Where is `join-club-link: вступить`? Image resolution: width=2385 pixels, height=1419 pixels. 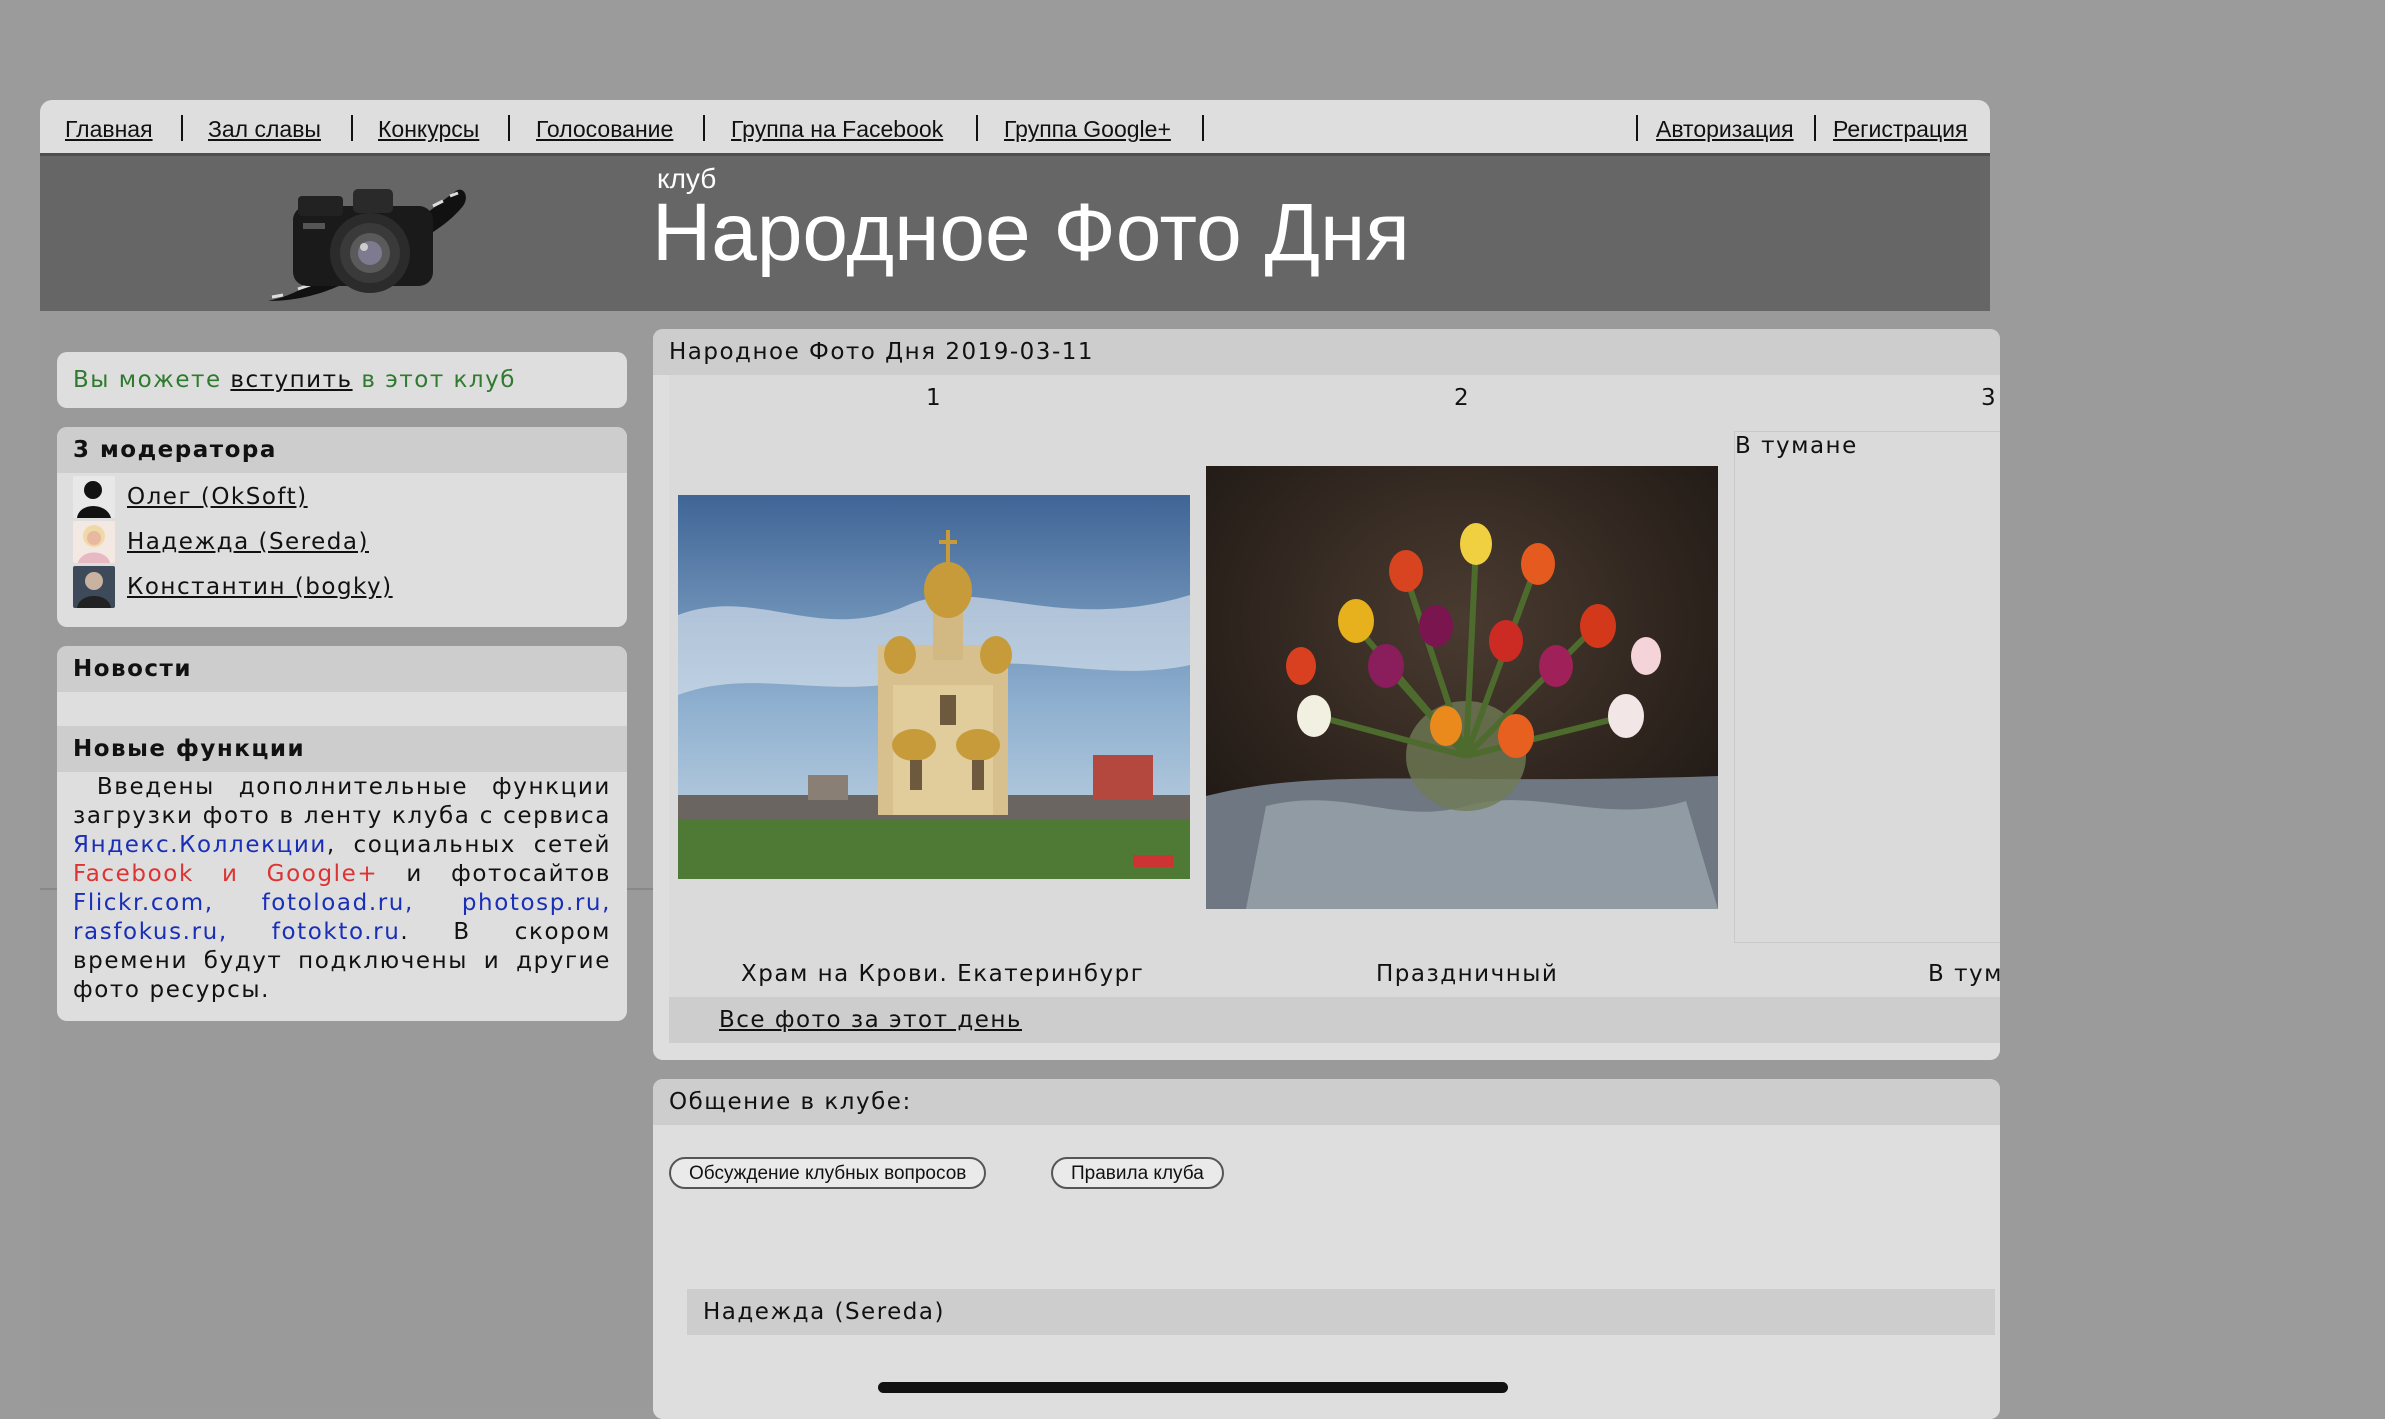
join-club-link: вступить is located at coordinates (291, 380).